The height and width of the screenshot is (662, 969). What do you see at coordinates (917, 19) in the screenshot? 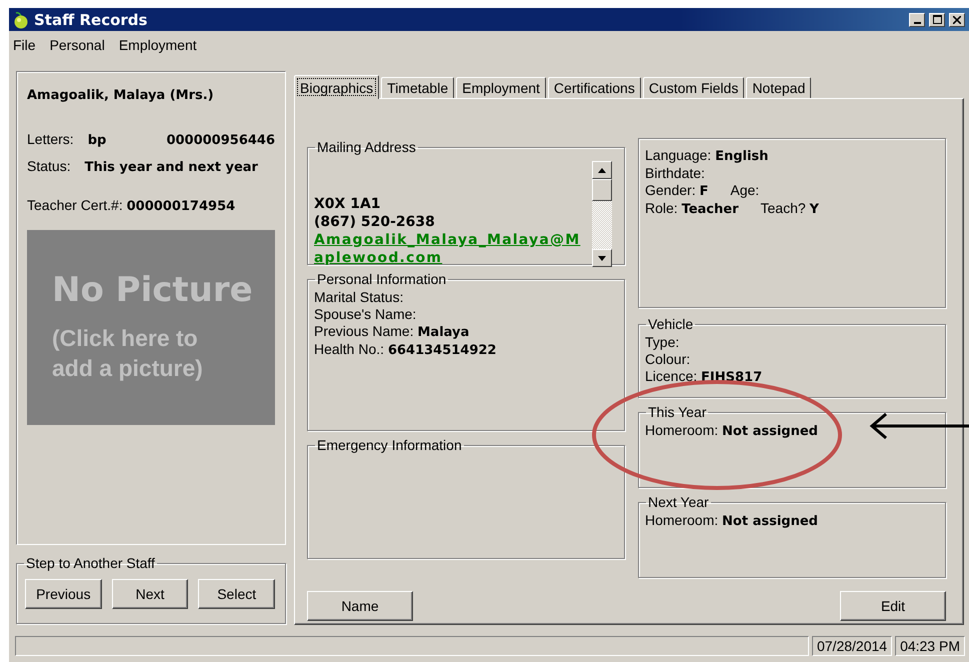
I see `minimize-button` at bounding box center [917, 19].